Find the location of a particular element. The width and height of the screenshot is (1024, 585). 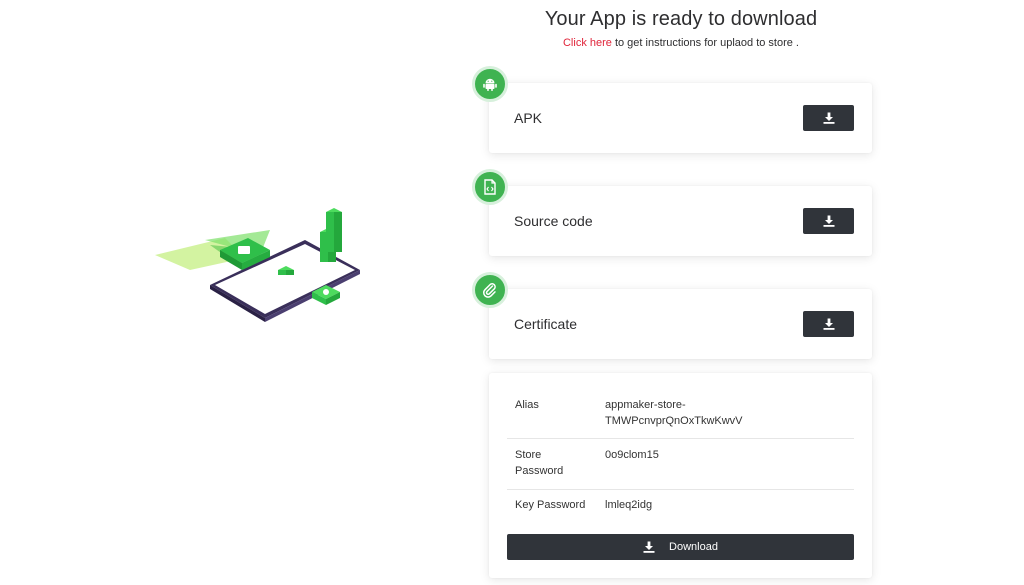

certificate-download-full-button: Download is located at coordinates (680, 547).